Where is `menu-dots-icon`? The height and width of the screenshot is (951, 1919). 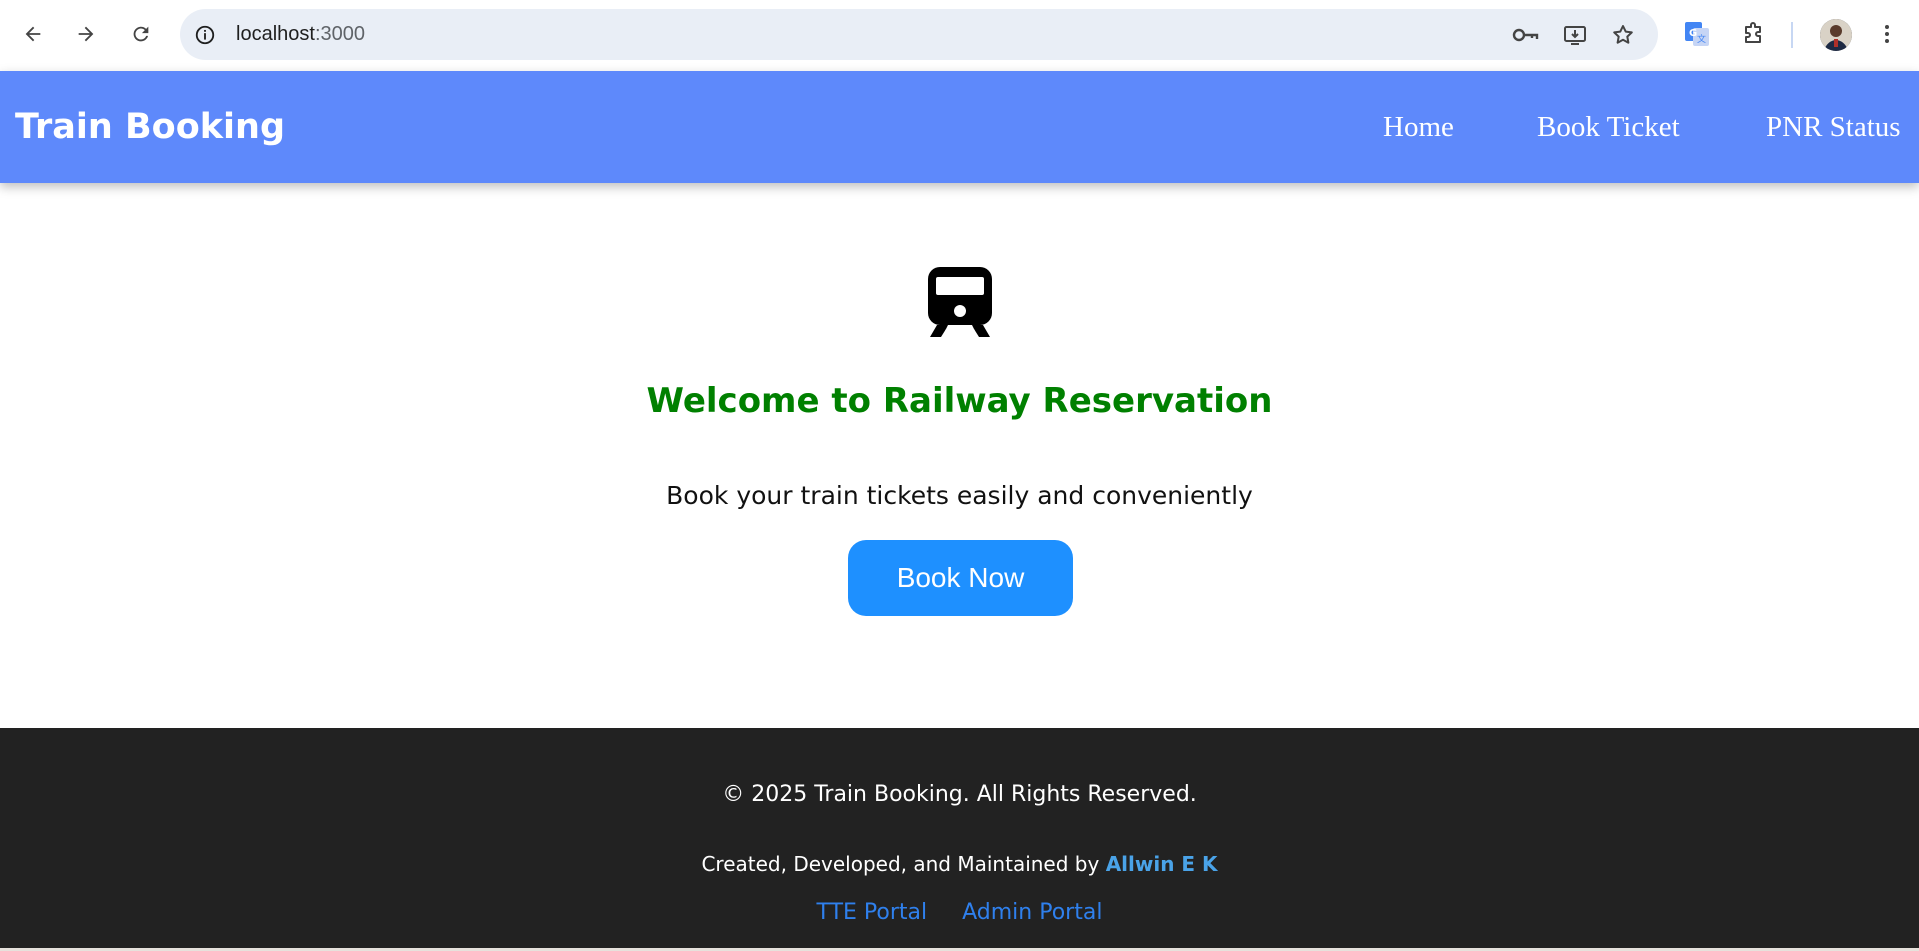 menu-dots-icon is located at coordinates (1887, 34).